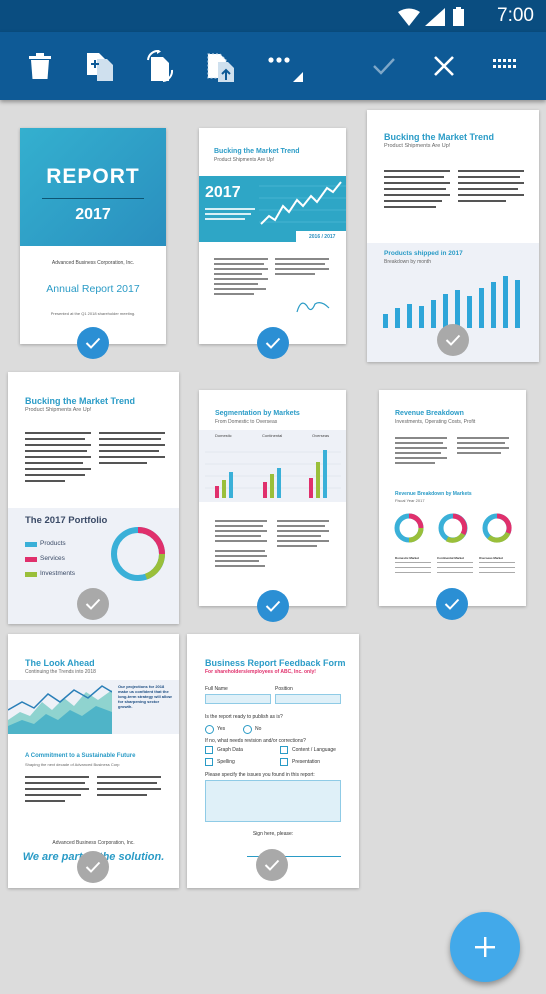 This screenshot has height=994, width=546. I want to click on page-2-title: Bucking the Market Trend, so click(257, 151).